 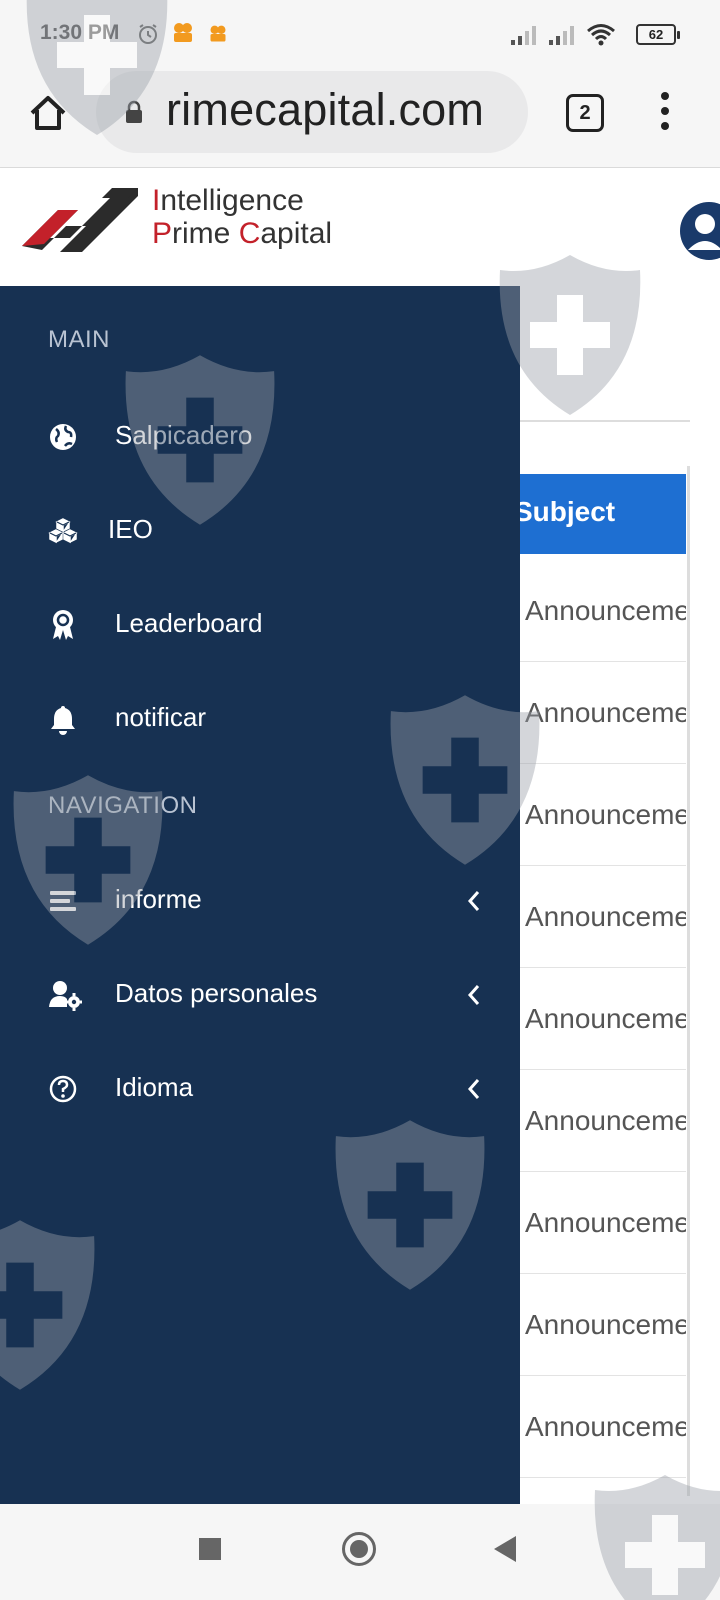 What do you see at coordinates (63, 901) in the screenshot?
I see `list-icon` at bounding box center [63, 901].